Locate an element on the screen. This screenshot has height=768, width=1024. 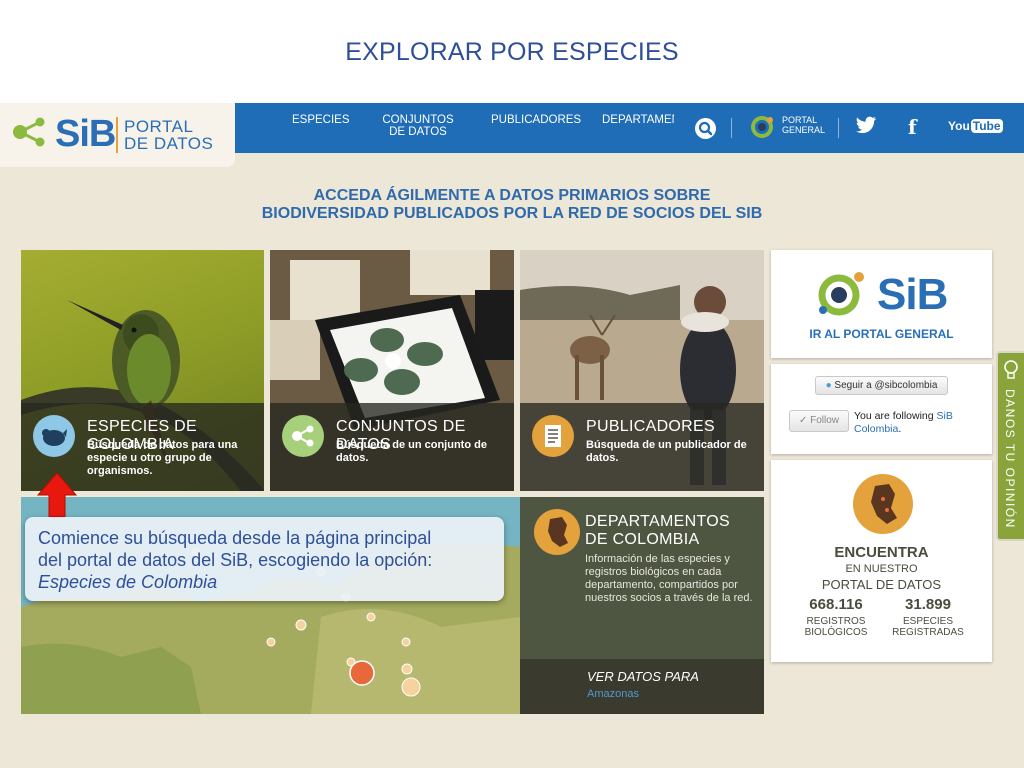
network-logo-icon is located at coordinates (29, 132).